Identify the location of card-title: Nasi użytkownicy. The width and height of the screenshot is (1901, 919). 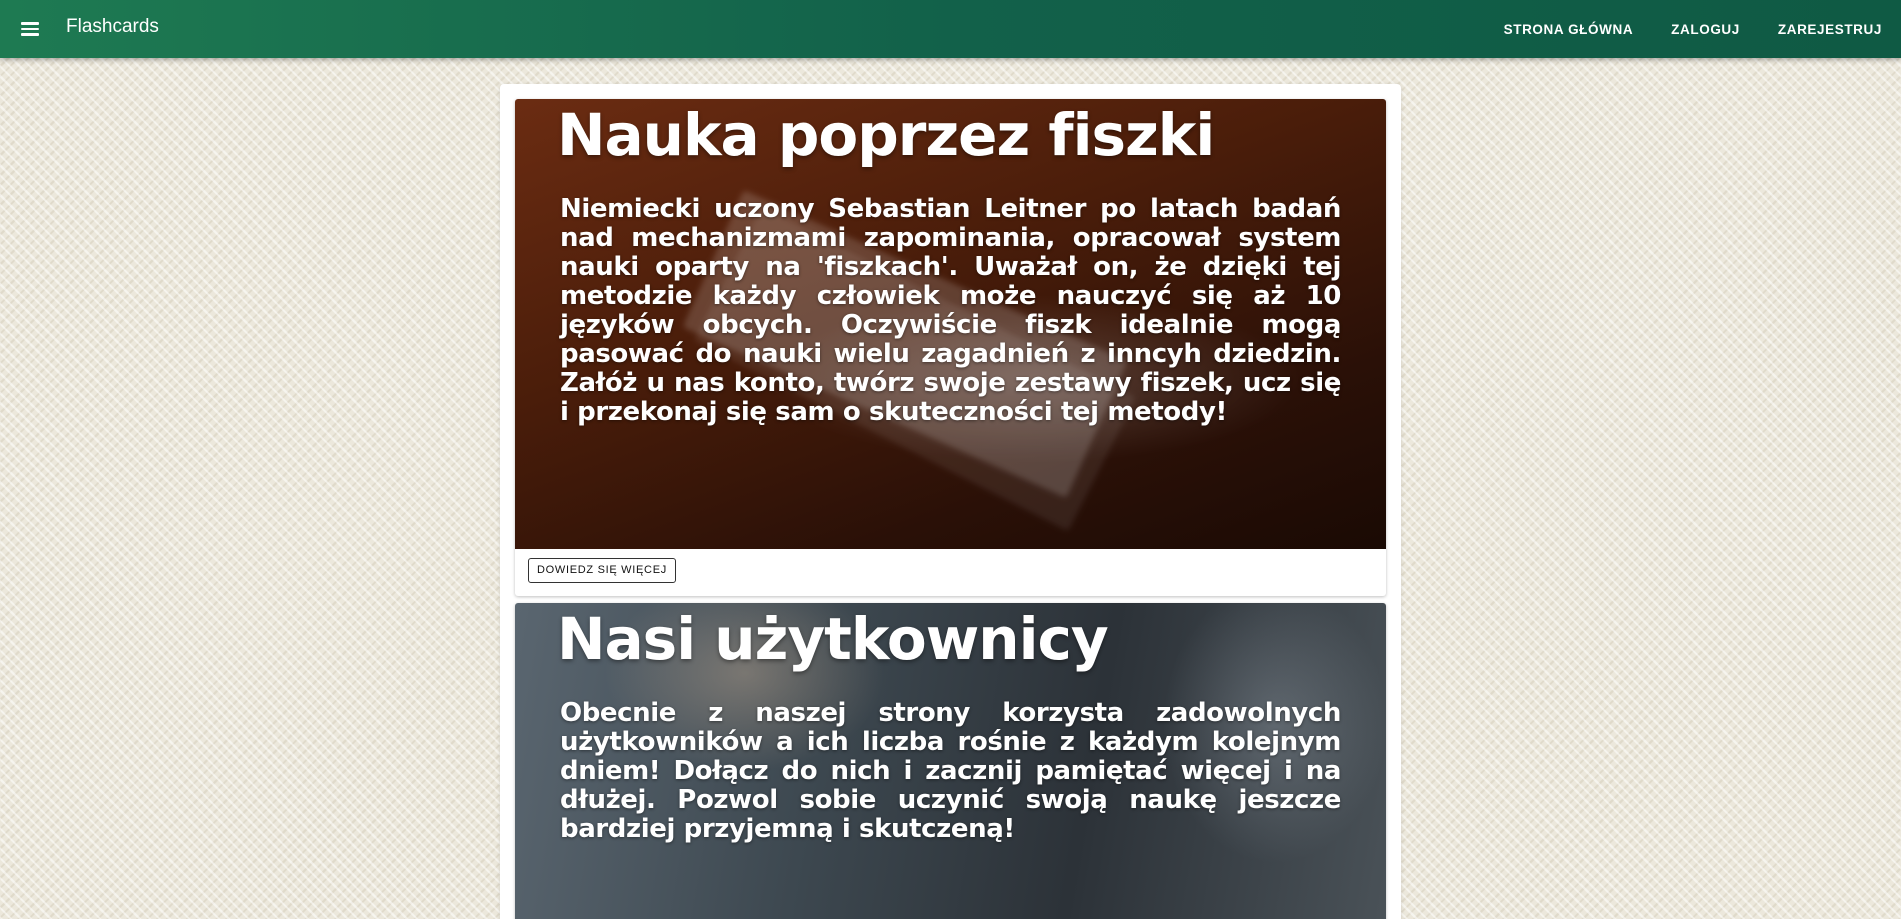
(833, 639).